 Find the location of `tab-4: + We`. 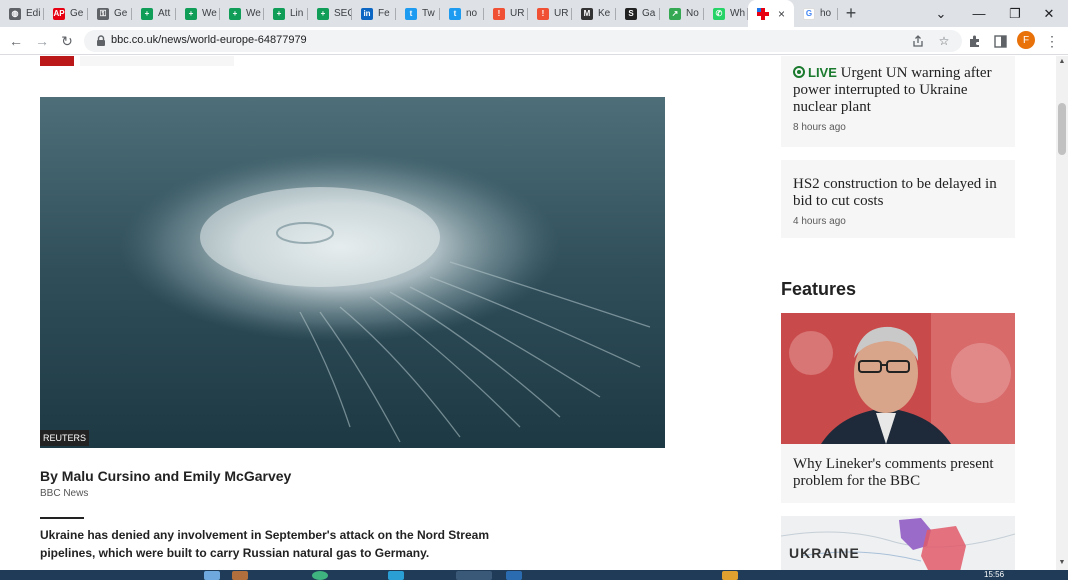

tab-4: + We is located at coordinates (198, 13).